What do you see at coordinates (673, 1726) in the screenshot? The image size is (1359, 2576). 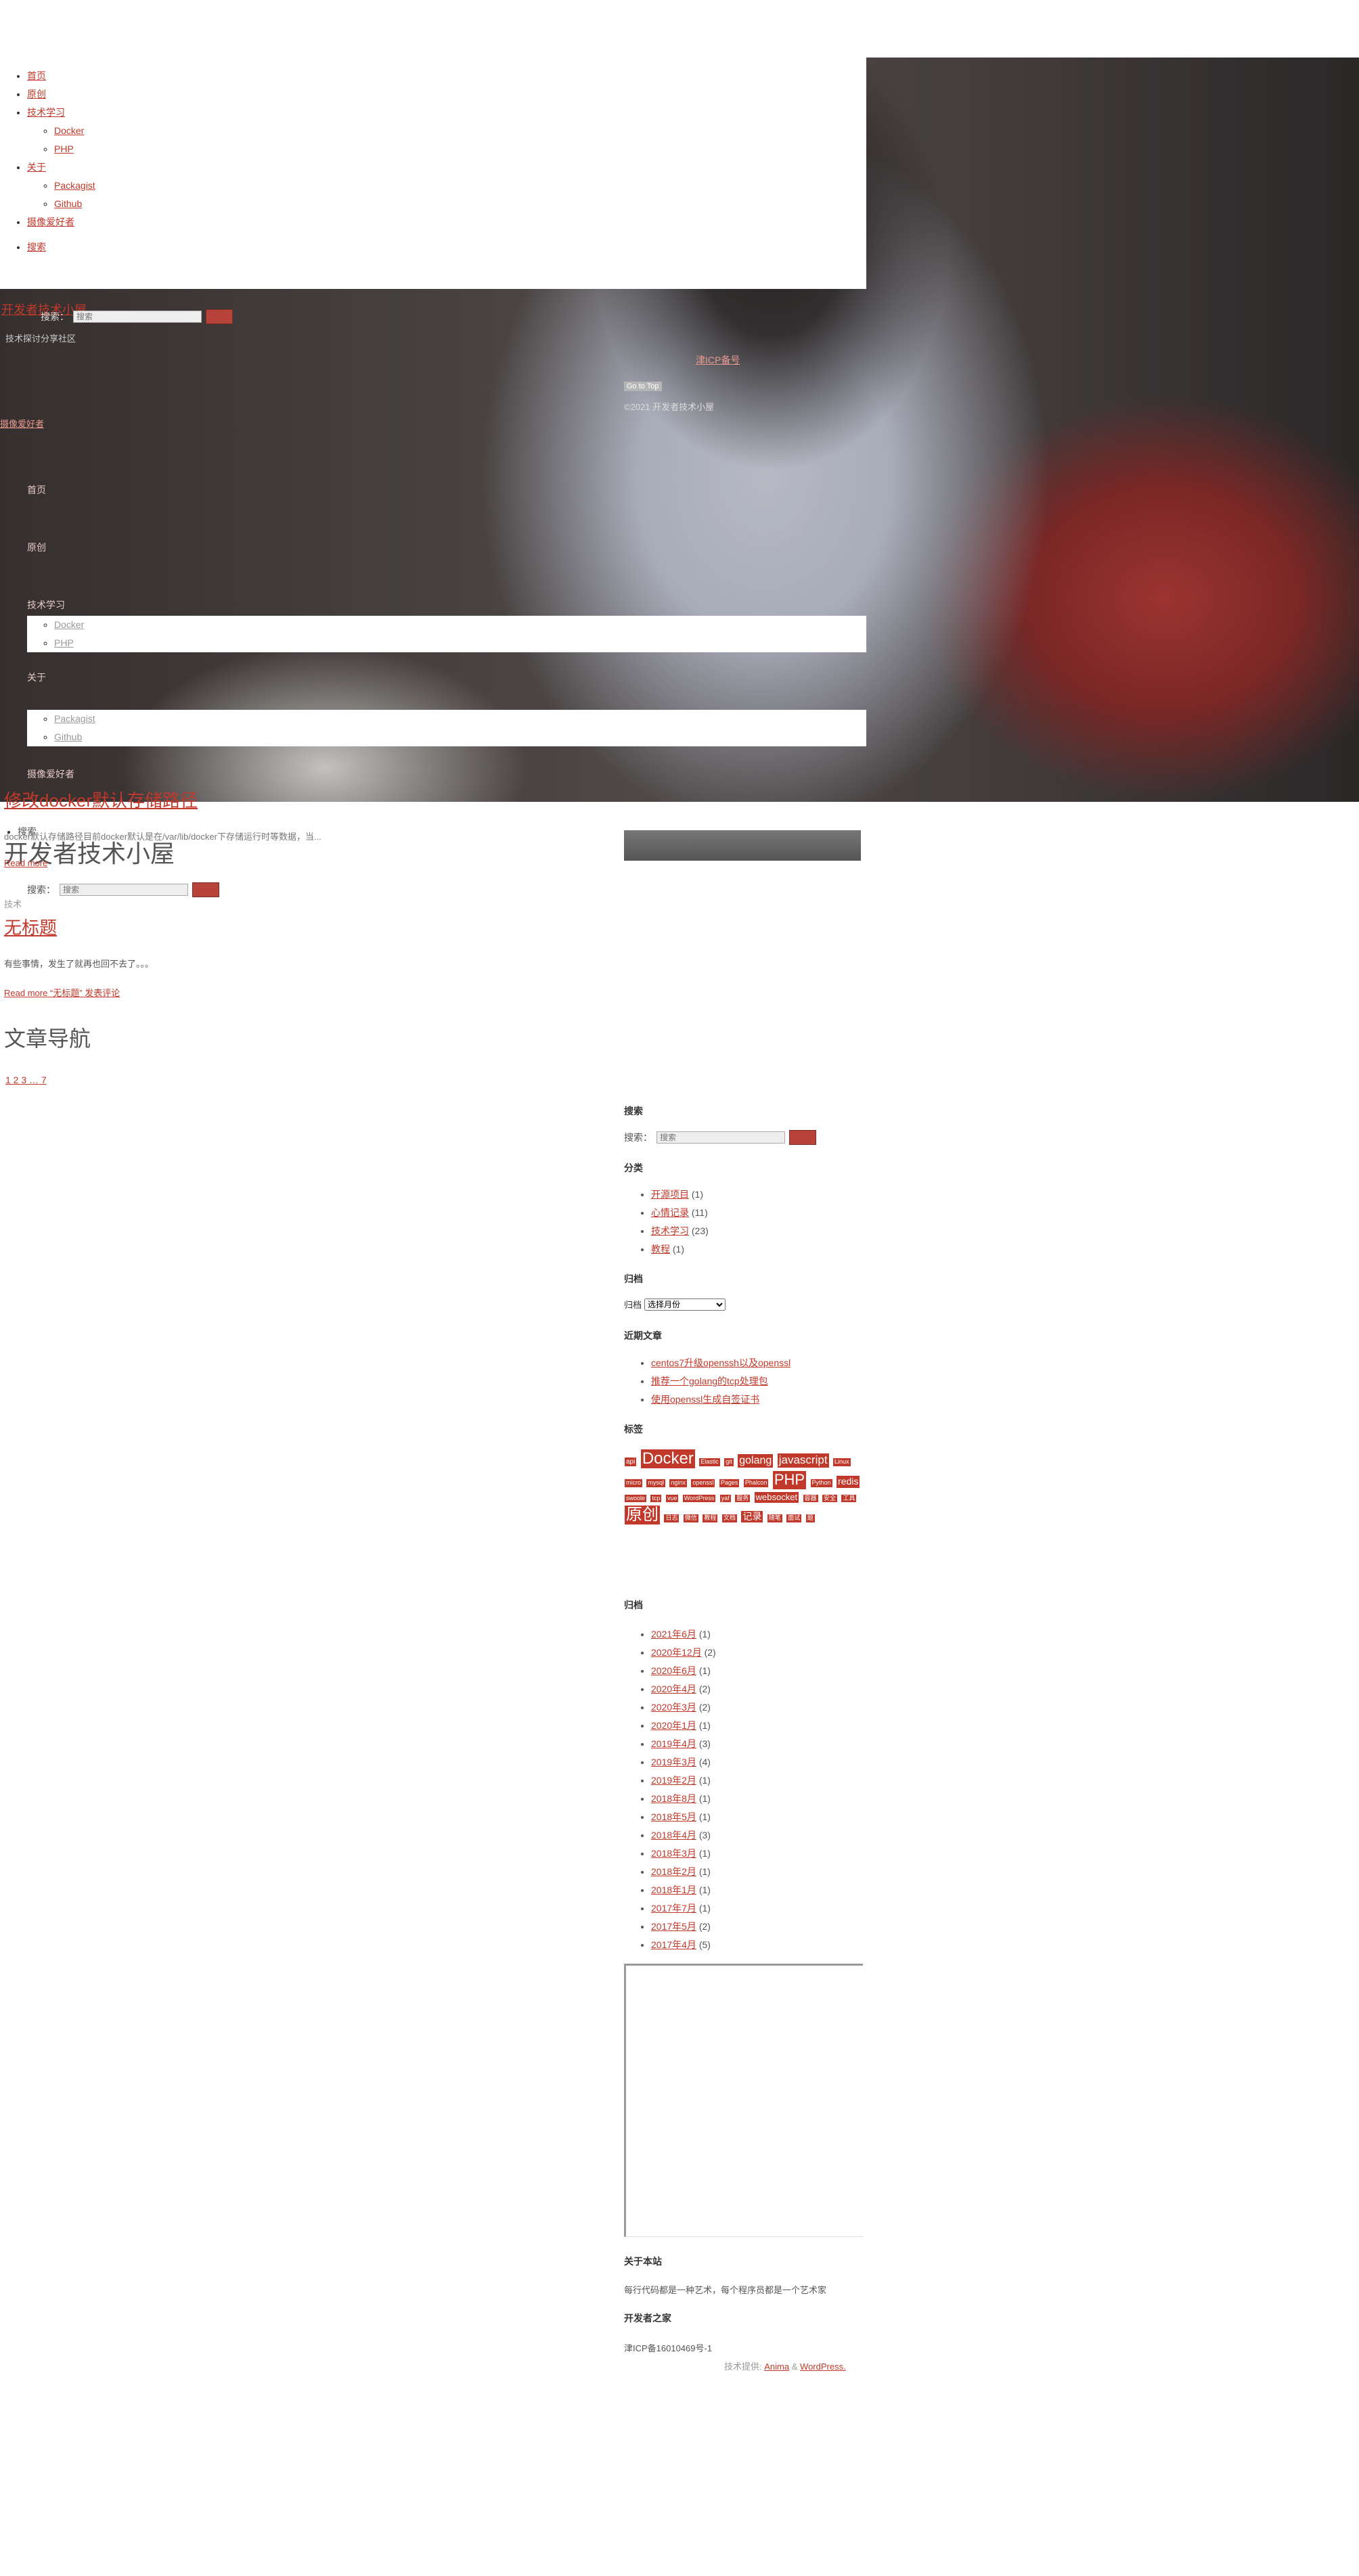 I see `archive-link: 2020年1月` at bounding box center [673, 1726].